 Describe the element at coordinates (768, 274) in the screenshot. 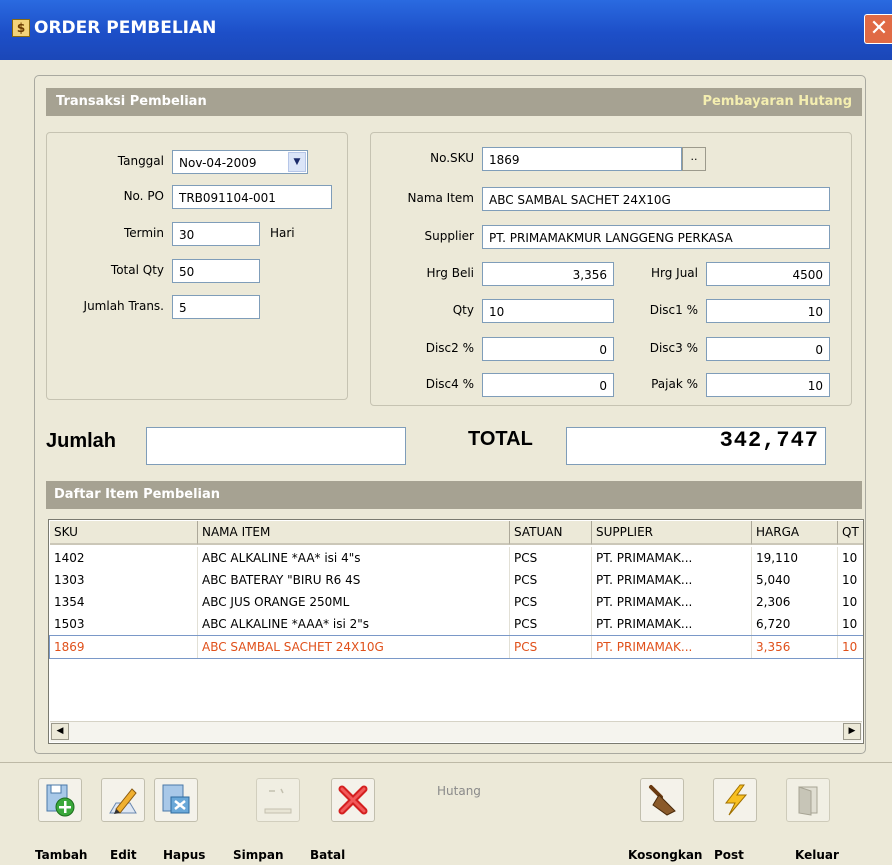

I see `hrgjual-field: 4500` at that location.